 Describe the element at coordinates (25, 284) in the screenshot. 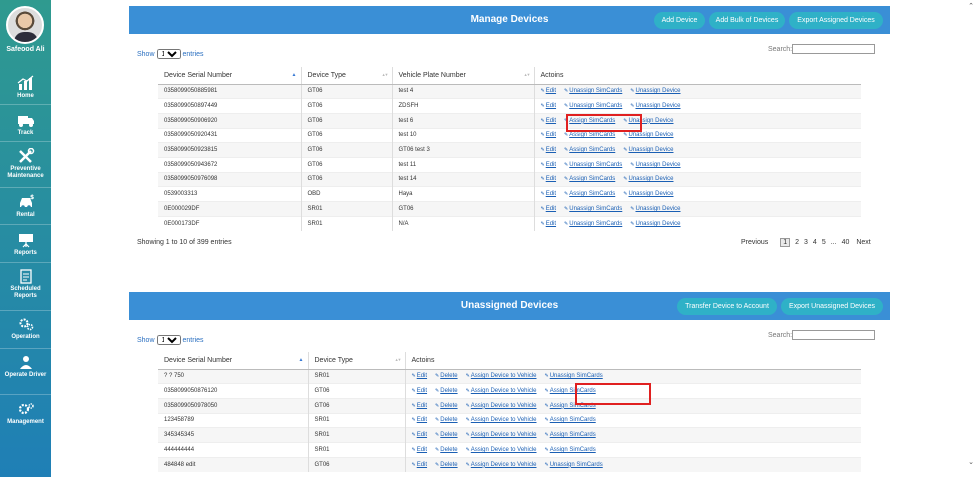

I see `sidebar-item-scheduled-reports: Scheduled Reports` at that location.